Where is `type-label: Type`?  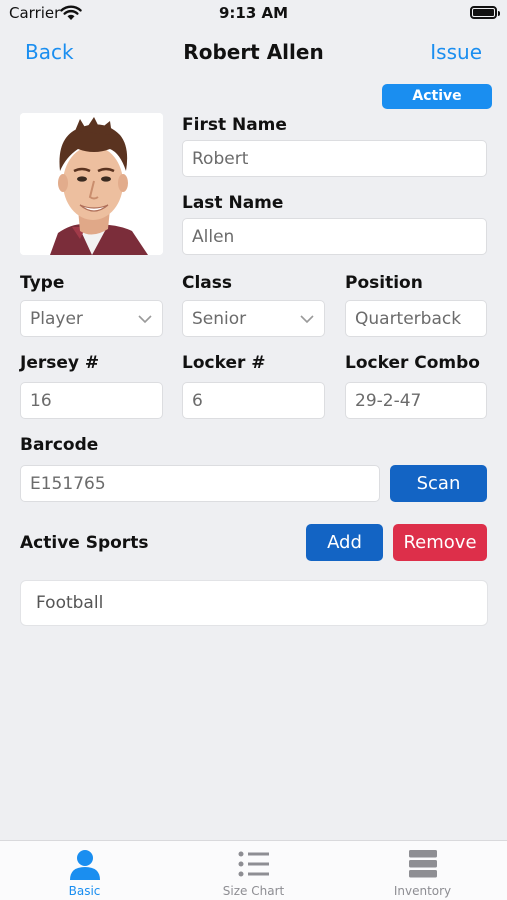
type-label: Type is located at coordinates (42, 283).